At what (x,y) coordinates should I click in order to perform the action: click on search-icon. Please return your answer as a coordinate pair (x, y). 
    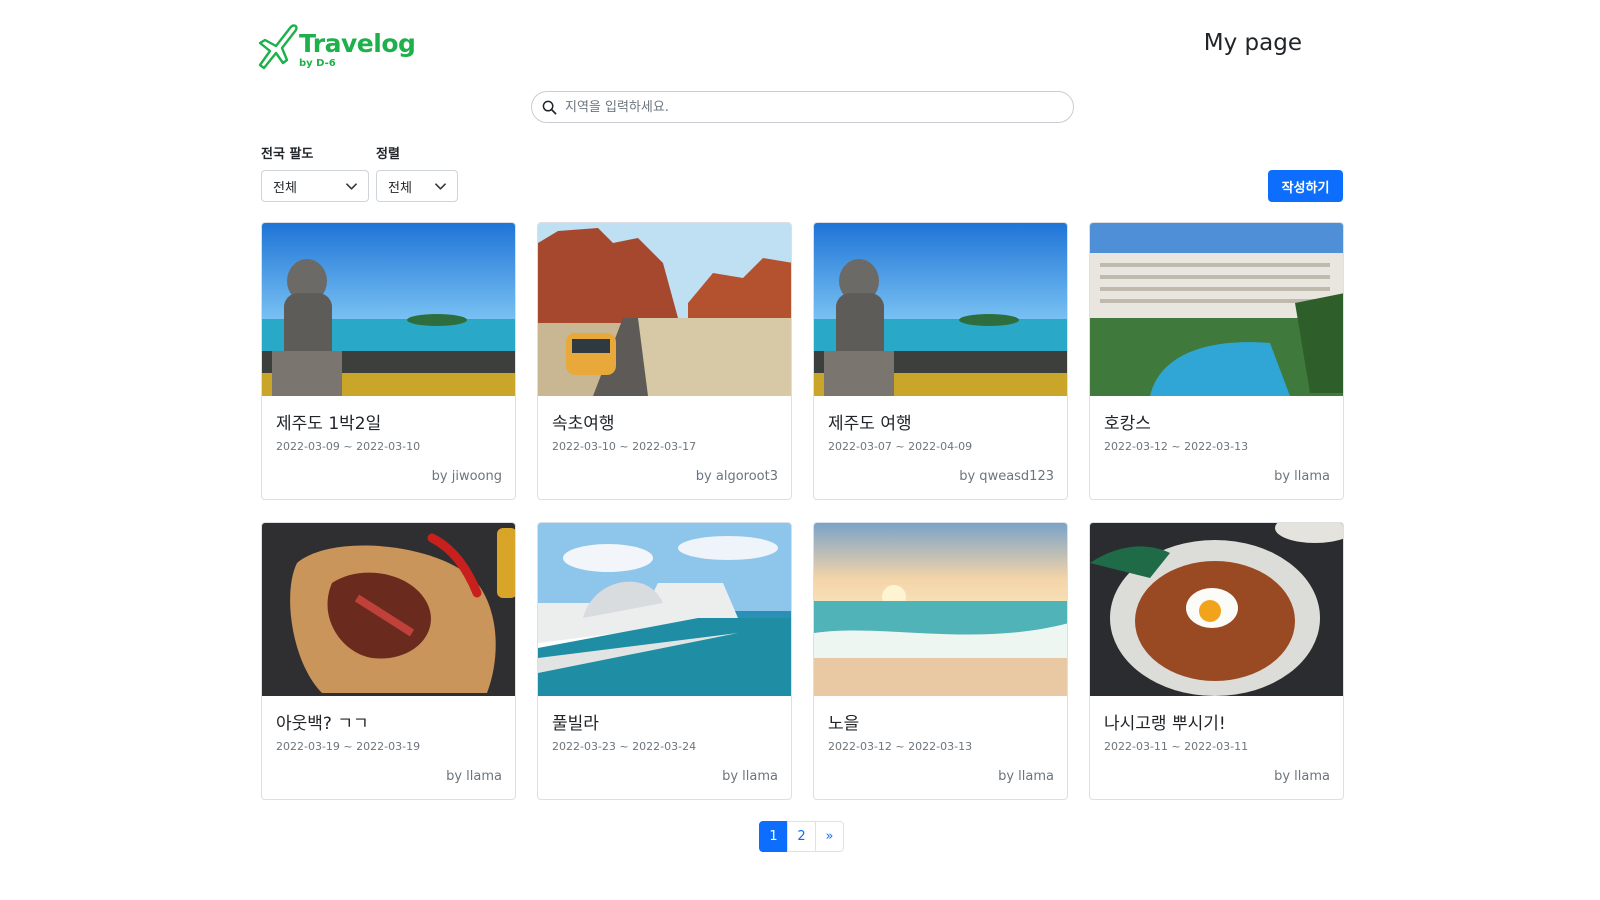
    Looking at the image, I should click on (549, 107).